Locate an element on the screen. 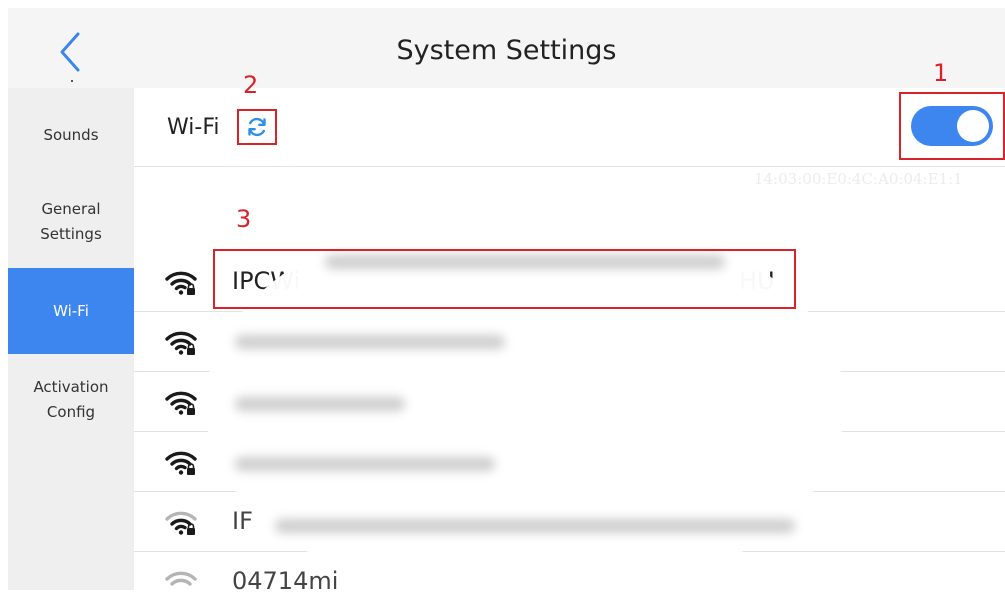  sidebar-item-general-settings: General Settings is located at coordinates (71, 222).